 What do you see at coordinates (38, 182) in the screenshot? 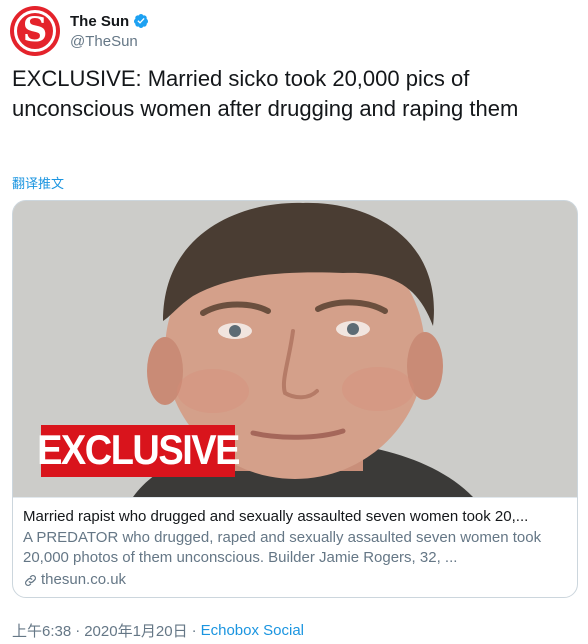
I see `translate-tweet-link: 翻译推文` at bounding box center [38, 182].